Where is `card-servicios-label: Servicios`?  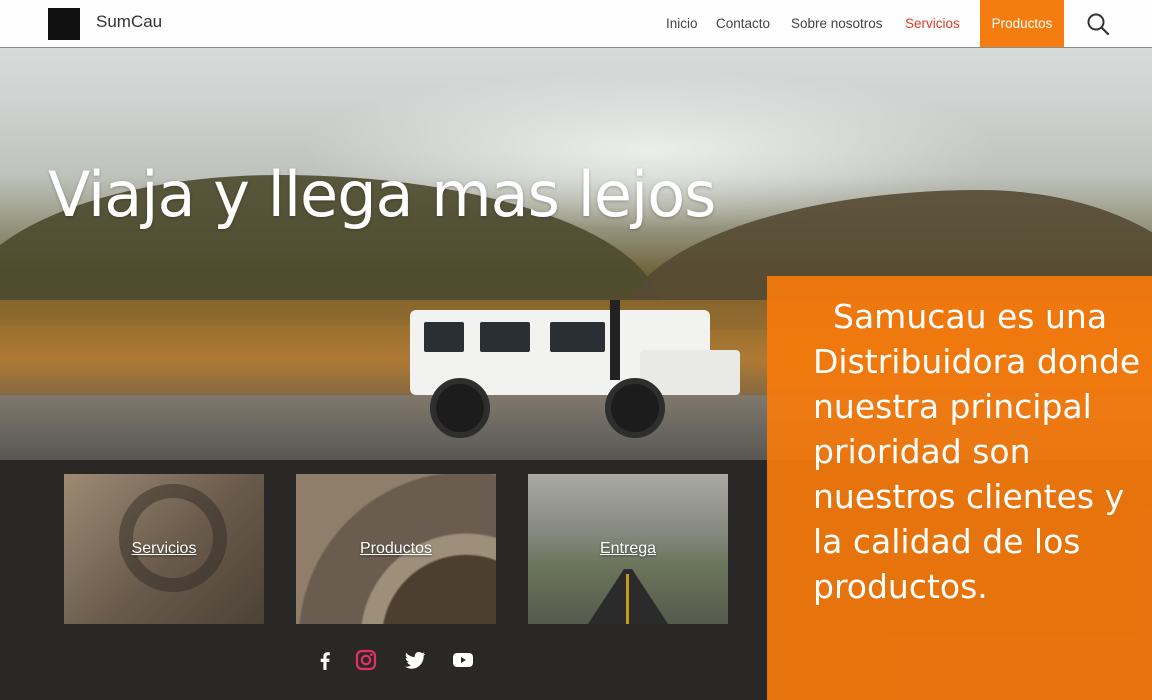
card-servicios-label: Servicios is located at coordinates (164, 549).